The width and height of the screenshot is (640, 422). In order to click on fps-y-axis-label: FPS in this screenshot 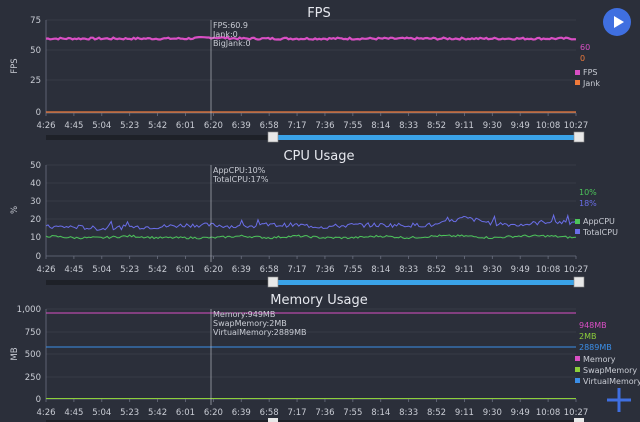, I will do `click(15, 65)`.